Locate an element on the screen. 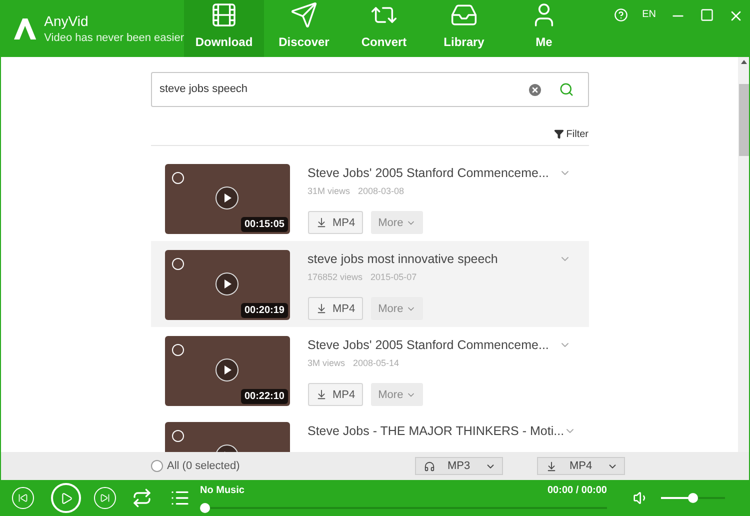 The width and height of the screenshot is (750, 516). volume-slider is located at coordinates (693, 498).